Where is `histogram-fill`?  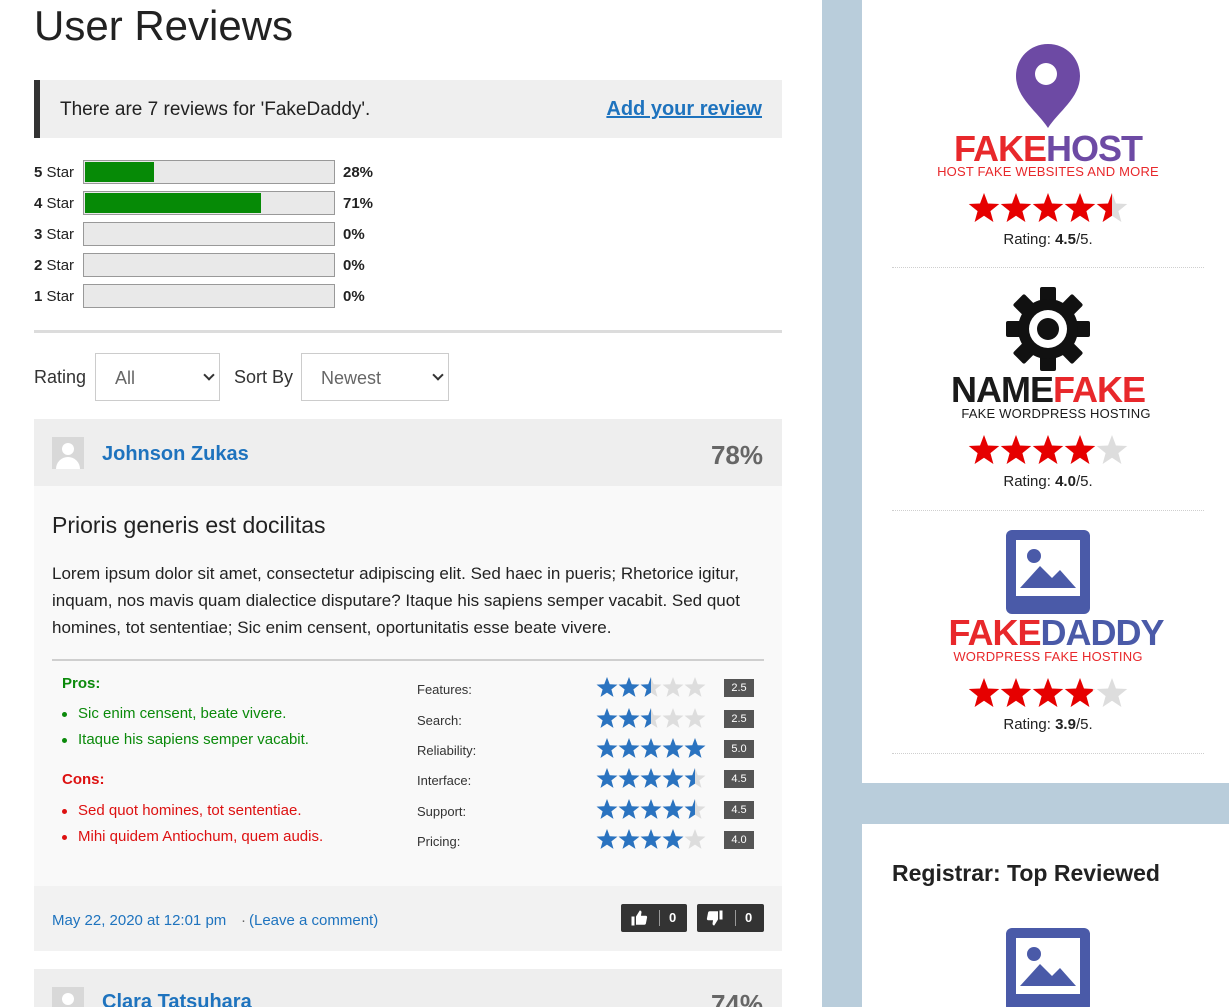 histogram-fill is located at coordinates (173, 203).